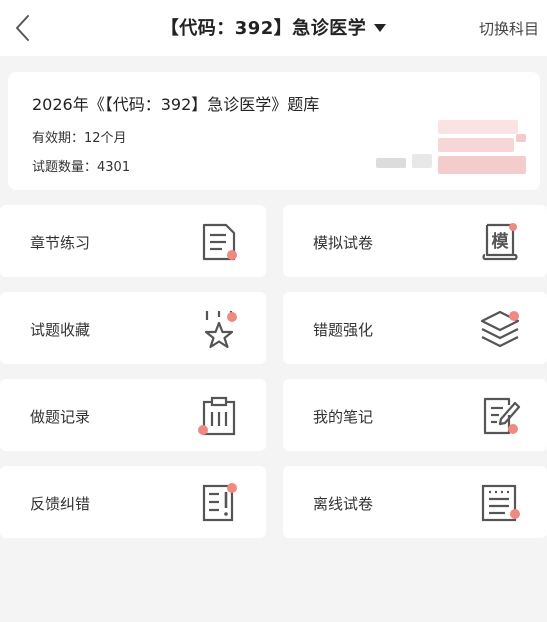 The height and width of the screenshot is (622, 547). What do you see at coordinates (380, 28) in the screenshot?
I see `dropdown-caret-icon` at bounding box center [380, 28].